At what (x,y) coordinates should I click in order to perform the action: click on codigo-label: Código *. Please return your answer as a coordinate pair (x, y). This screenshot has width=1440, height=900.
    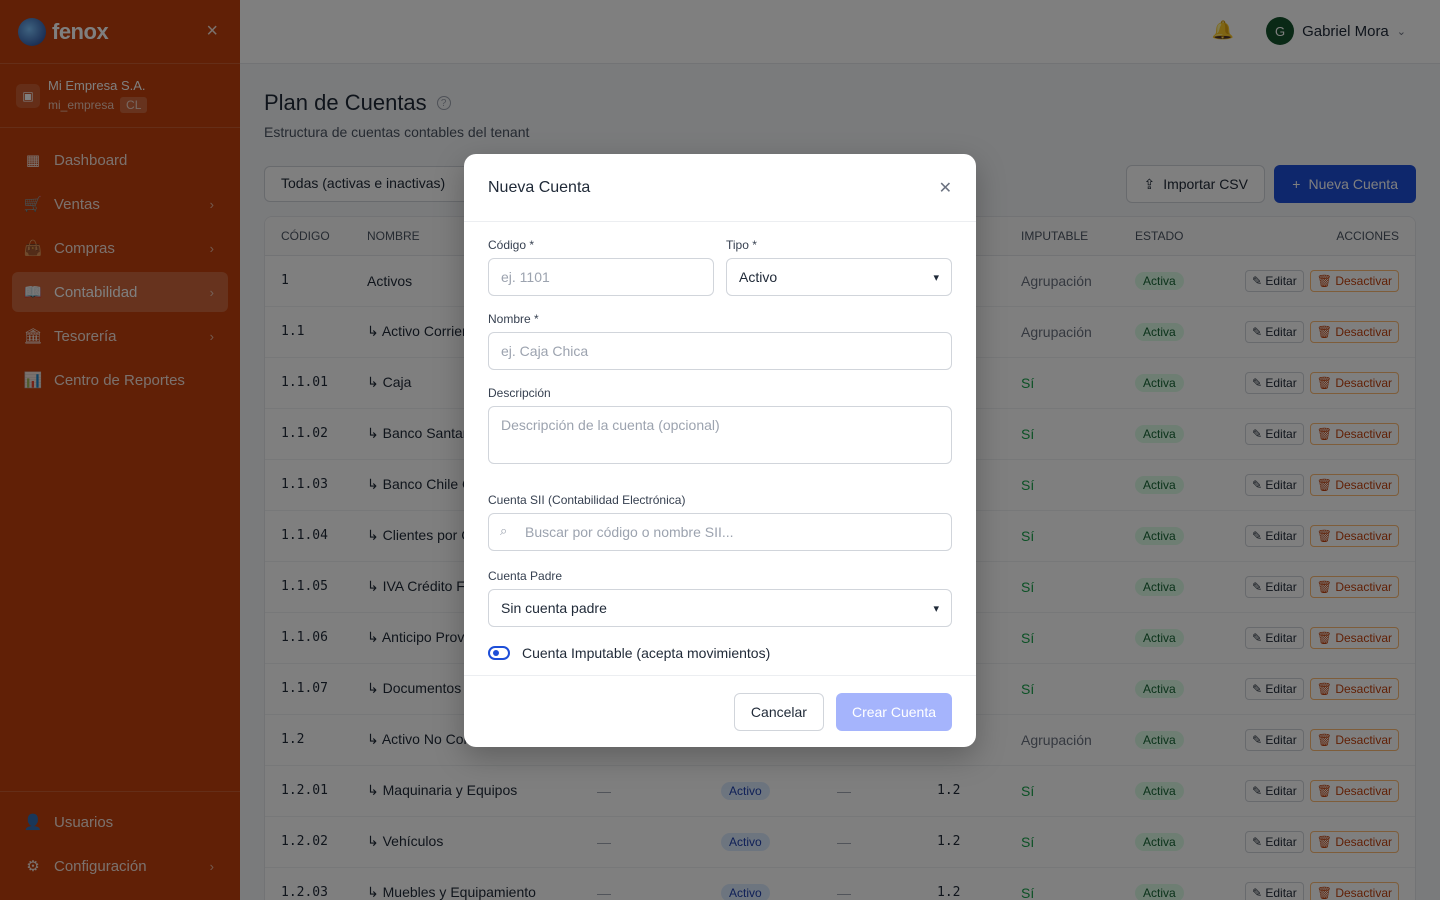
    Looking at the image, I should click on (511, 245).